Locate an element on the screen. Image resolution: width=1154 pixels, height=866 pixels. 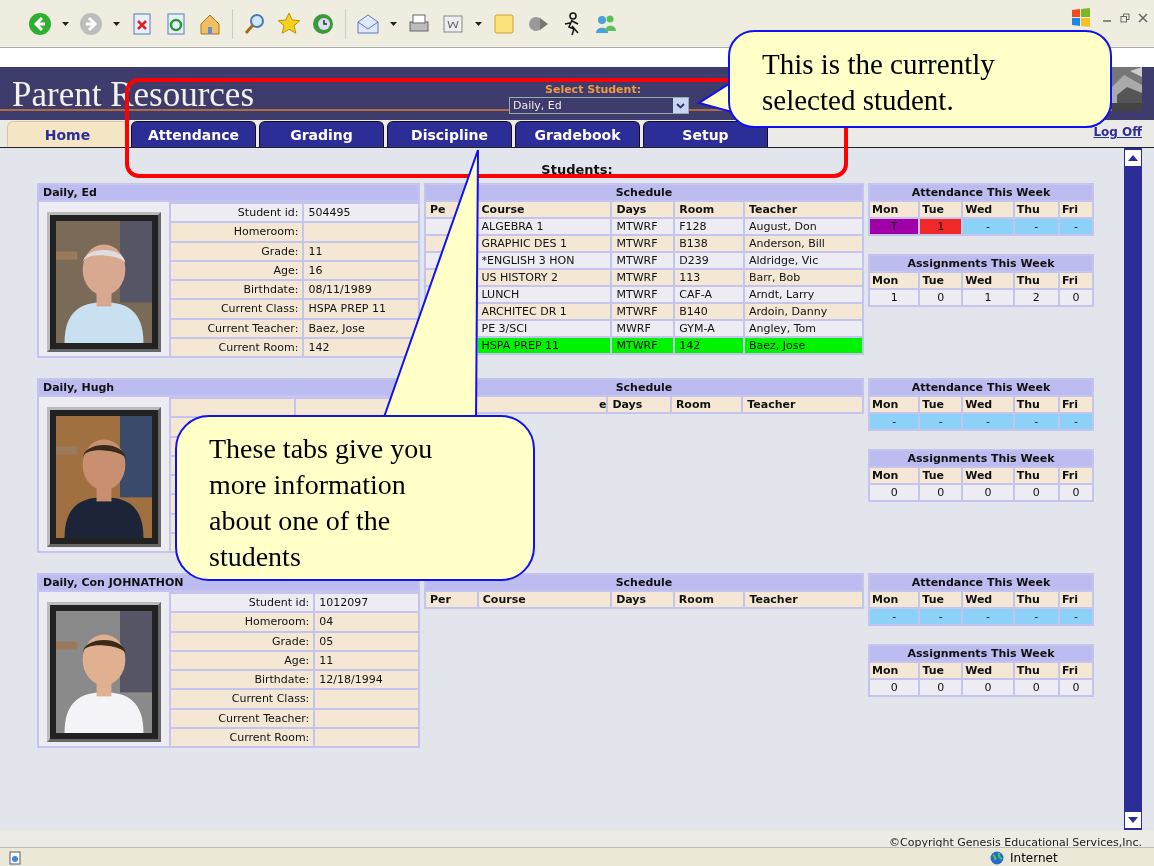
section-title: Students: is located at coordinates (577, 170).